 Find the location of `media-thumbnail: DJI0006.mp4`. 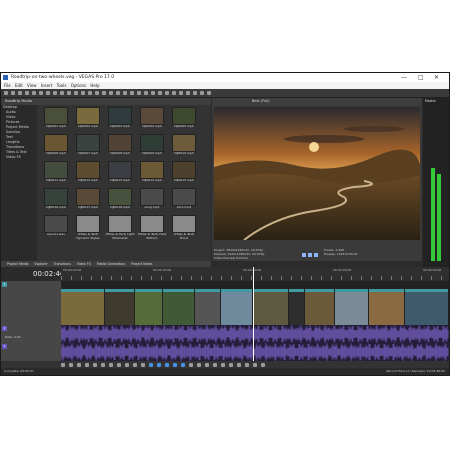

media-thumbnail: DJI0006.mp4 is located at coordinates (56, 146).